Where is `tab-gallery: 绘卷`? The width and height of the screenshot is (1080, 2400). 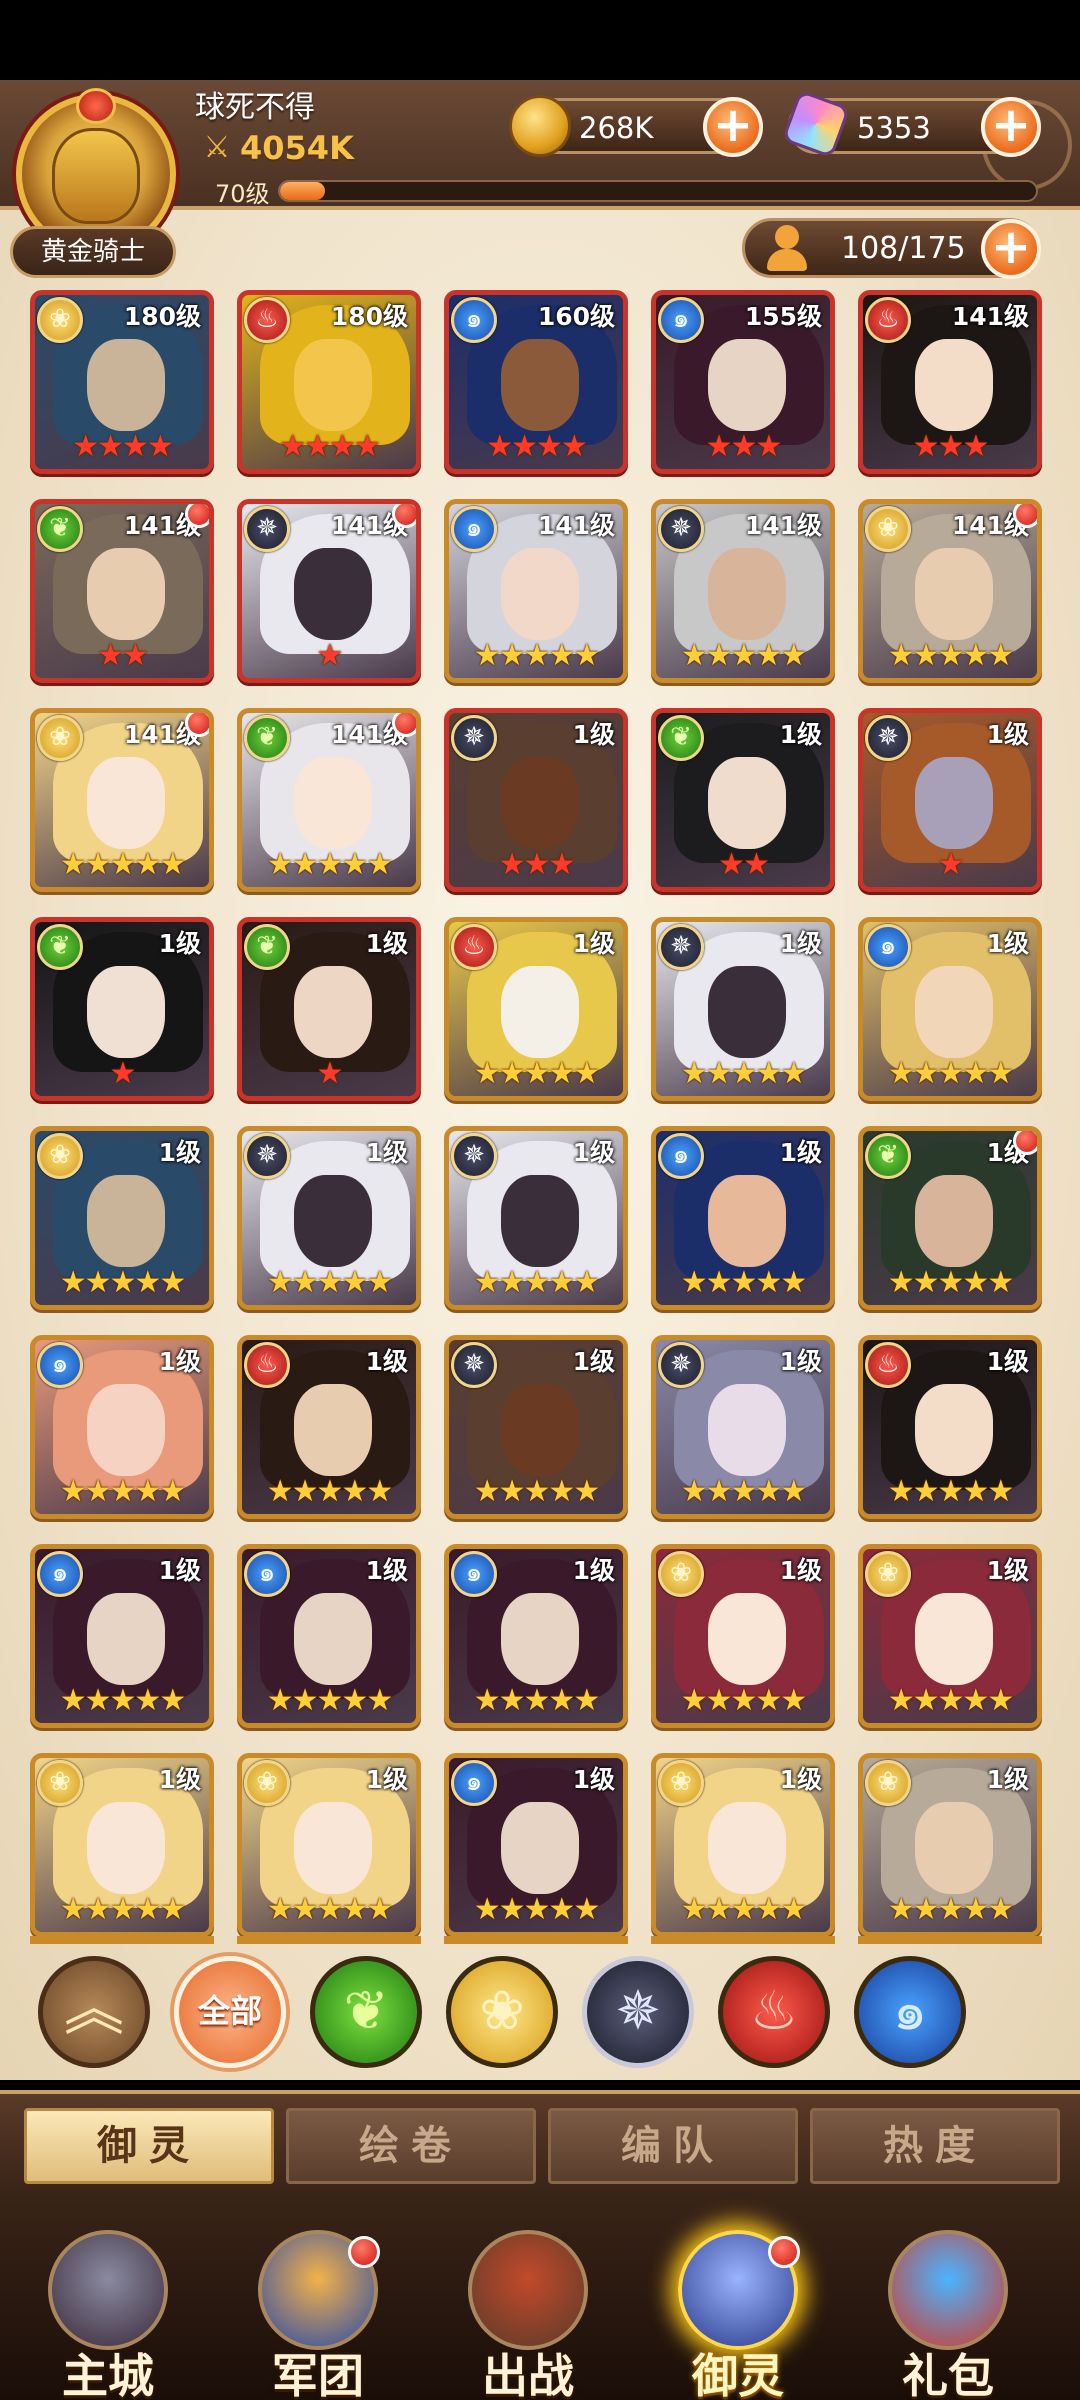 tab-gallery: 绘卷 is located at coordinates (411, 2146).